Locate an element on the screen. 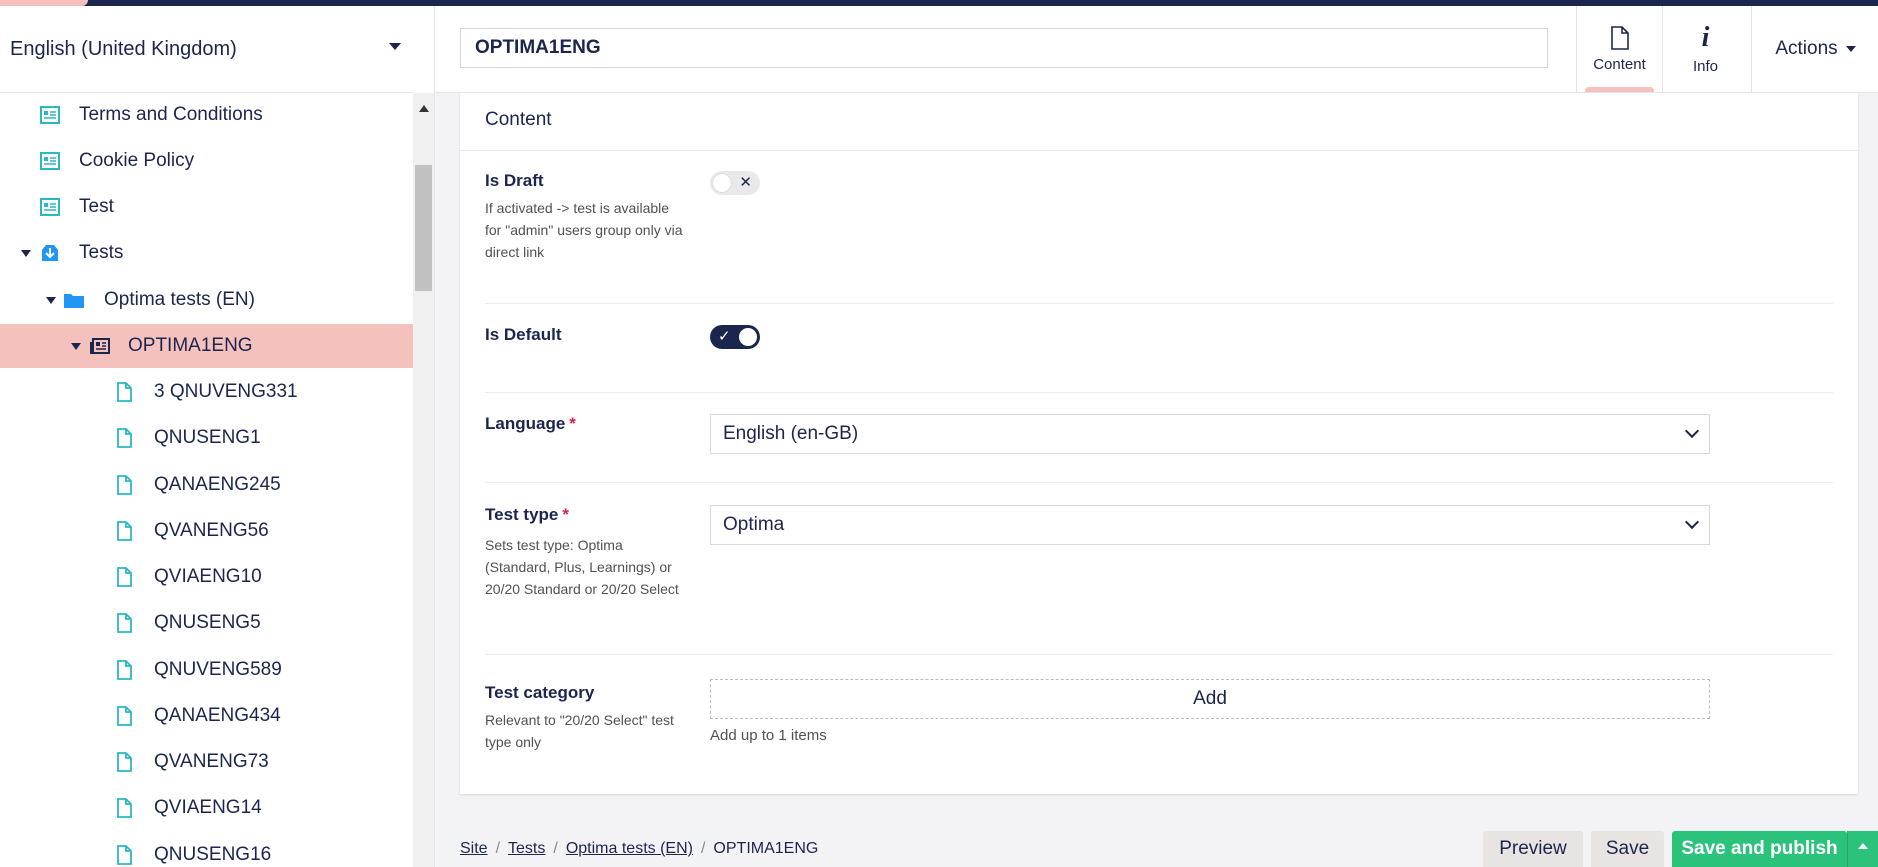  tree-item-label: QVIAENG14 is located at coordinates (208, 807).